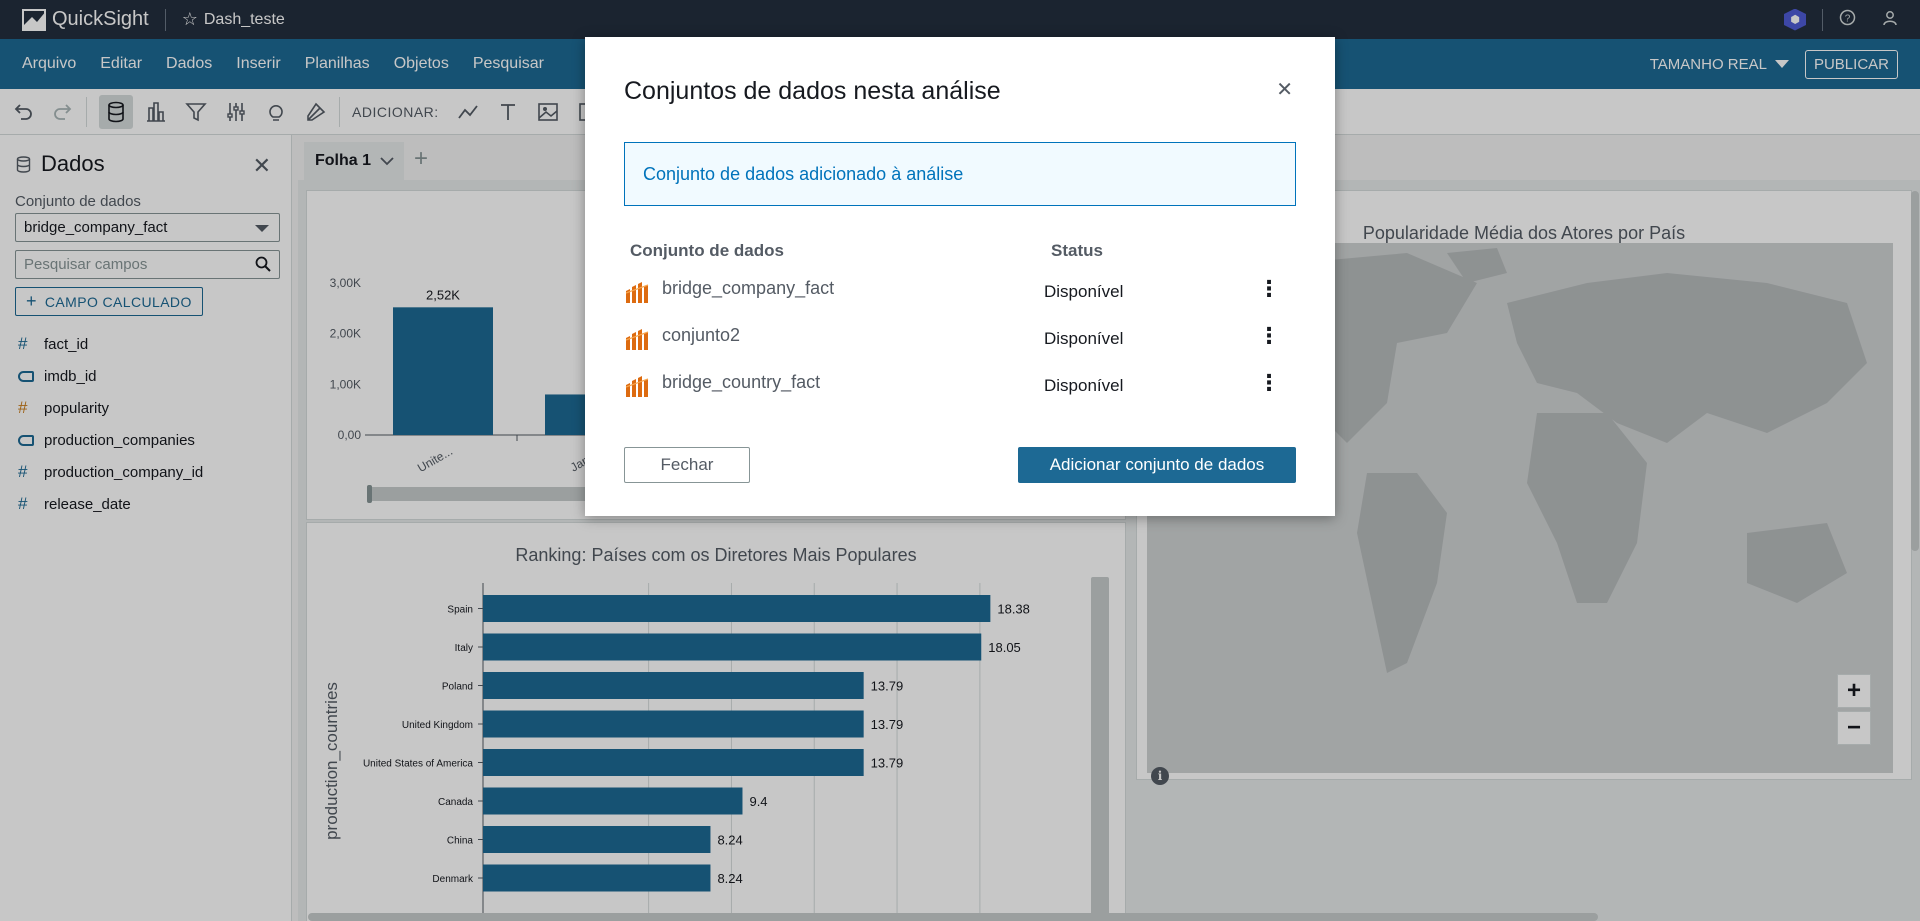 The height and width of the screenshot is (921, 1920). What do you see at coordinates (1077, 250) in the screenshot?
I see `col-header-status: Status` at bounding box center [1077, 250].